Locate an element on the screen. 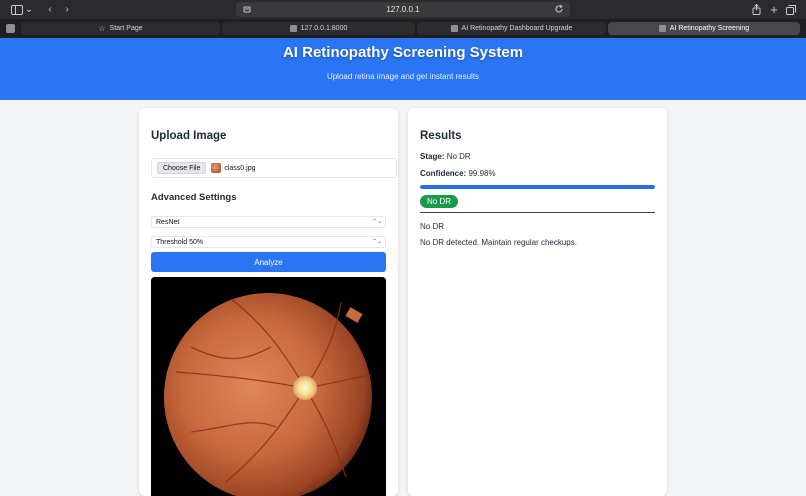 This screenshot has height=496, width=806. file-thumbnail is located at coordinates (216, 168).